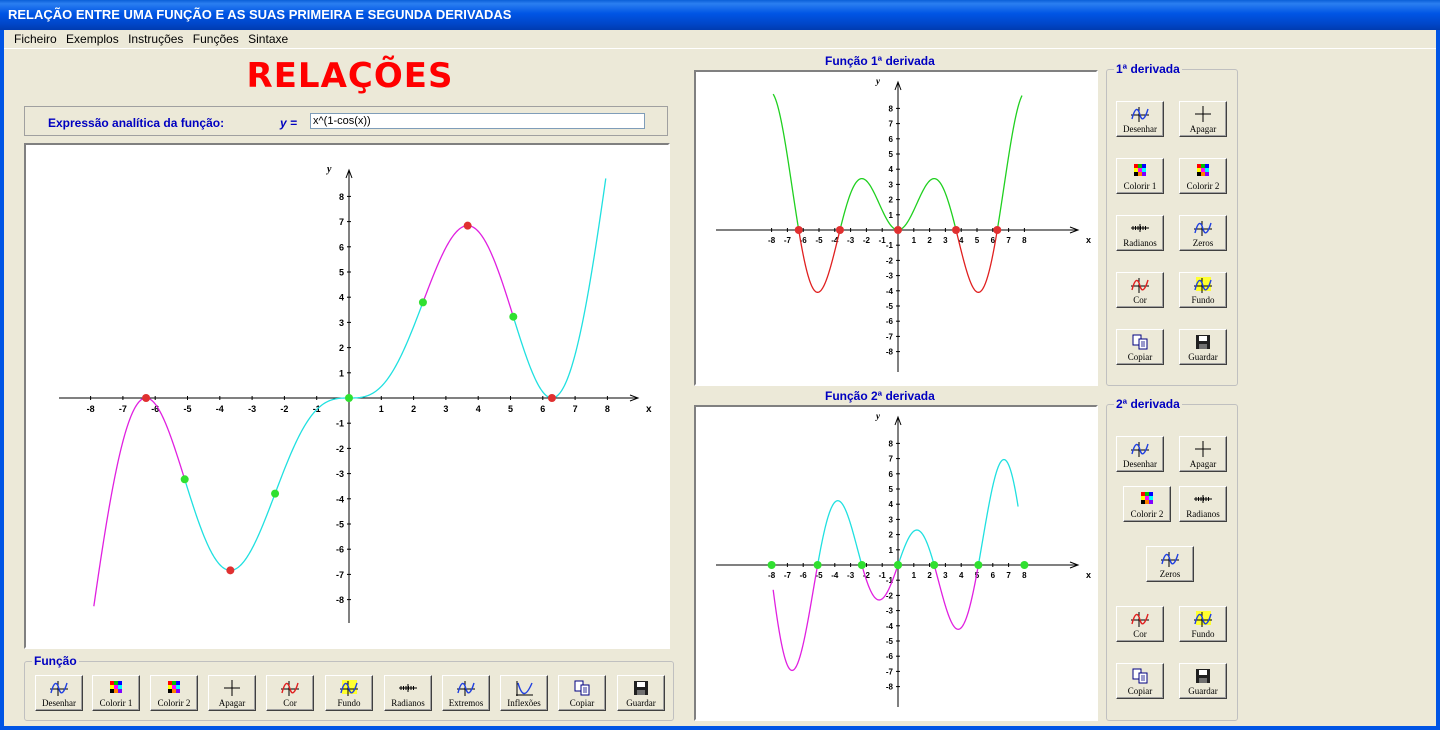 This screenshot has height=730, width=1440. I want to click on expression-input, so click(477, 121).